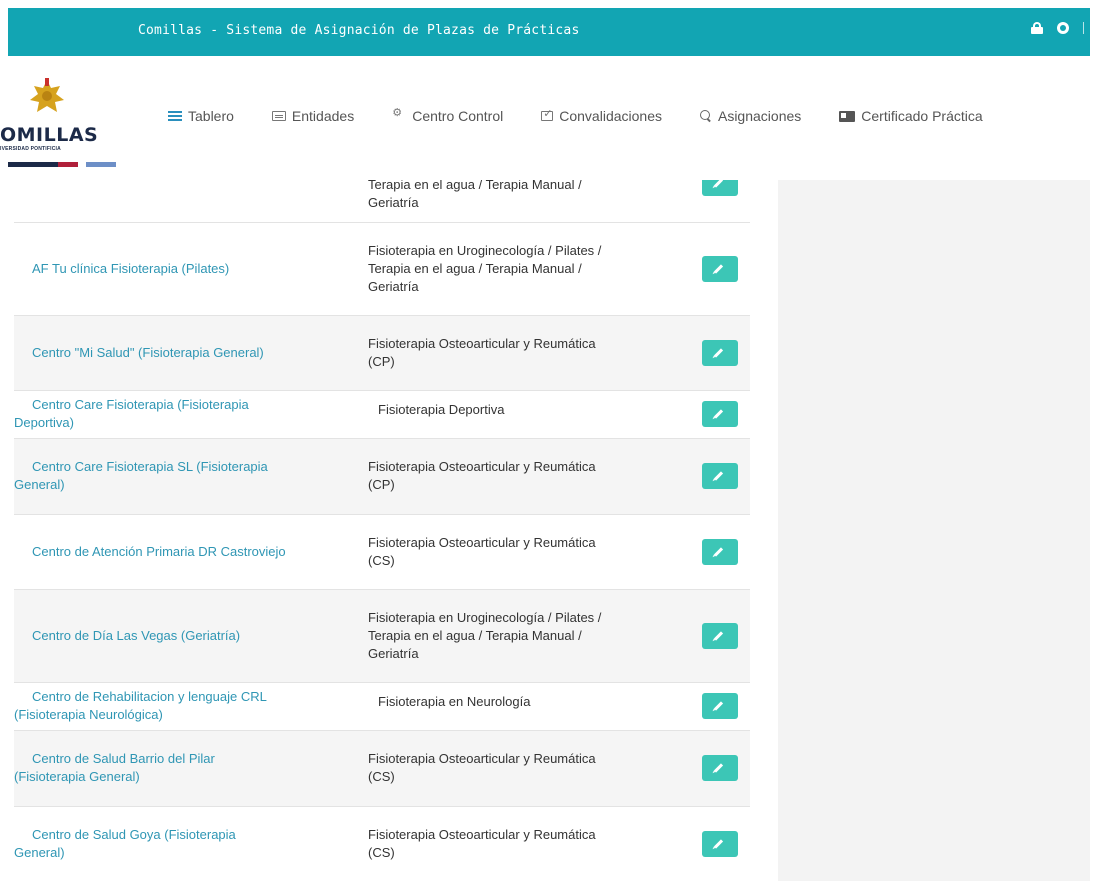  Describe the element at coordinates (62, 164) in the screenshot. I see `logo-stripe` at that location.